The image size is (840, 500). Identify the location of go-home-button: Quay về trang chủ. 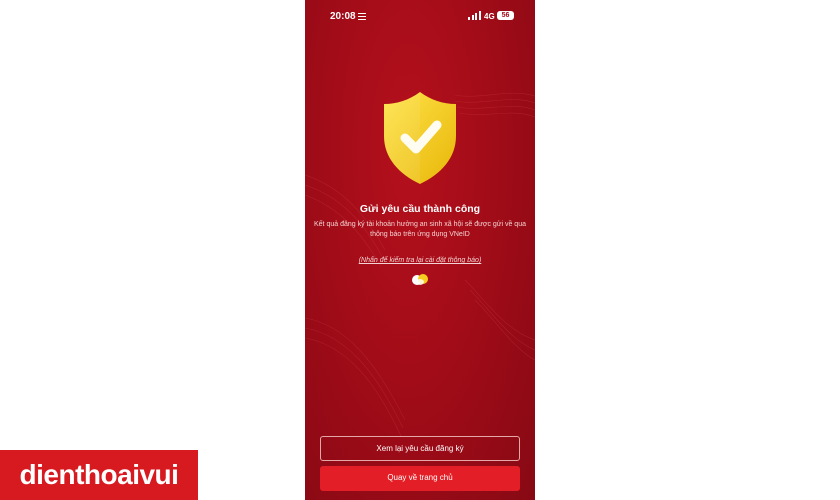
(420, 478).